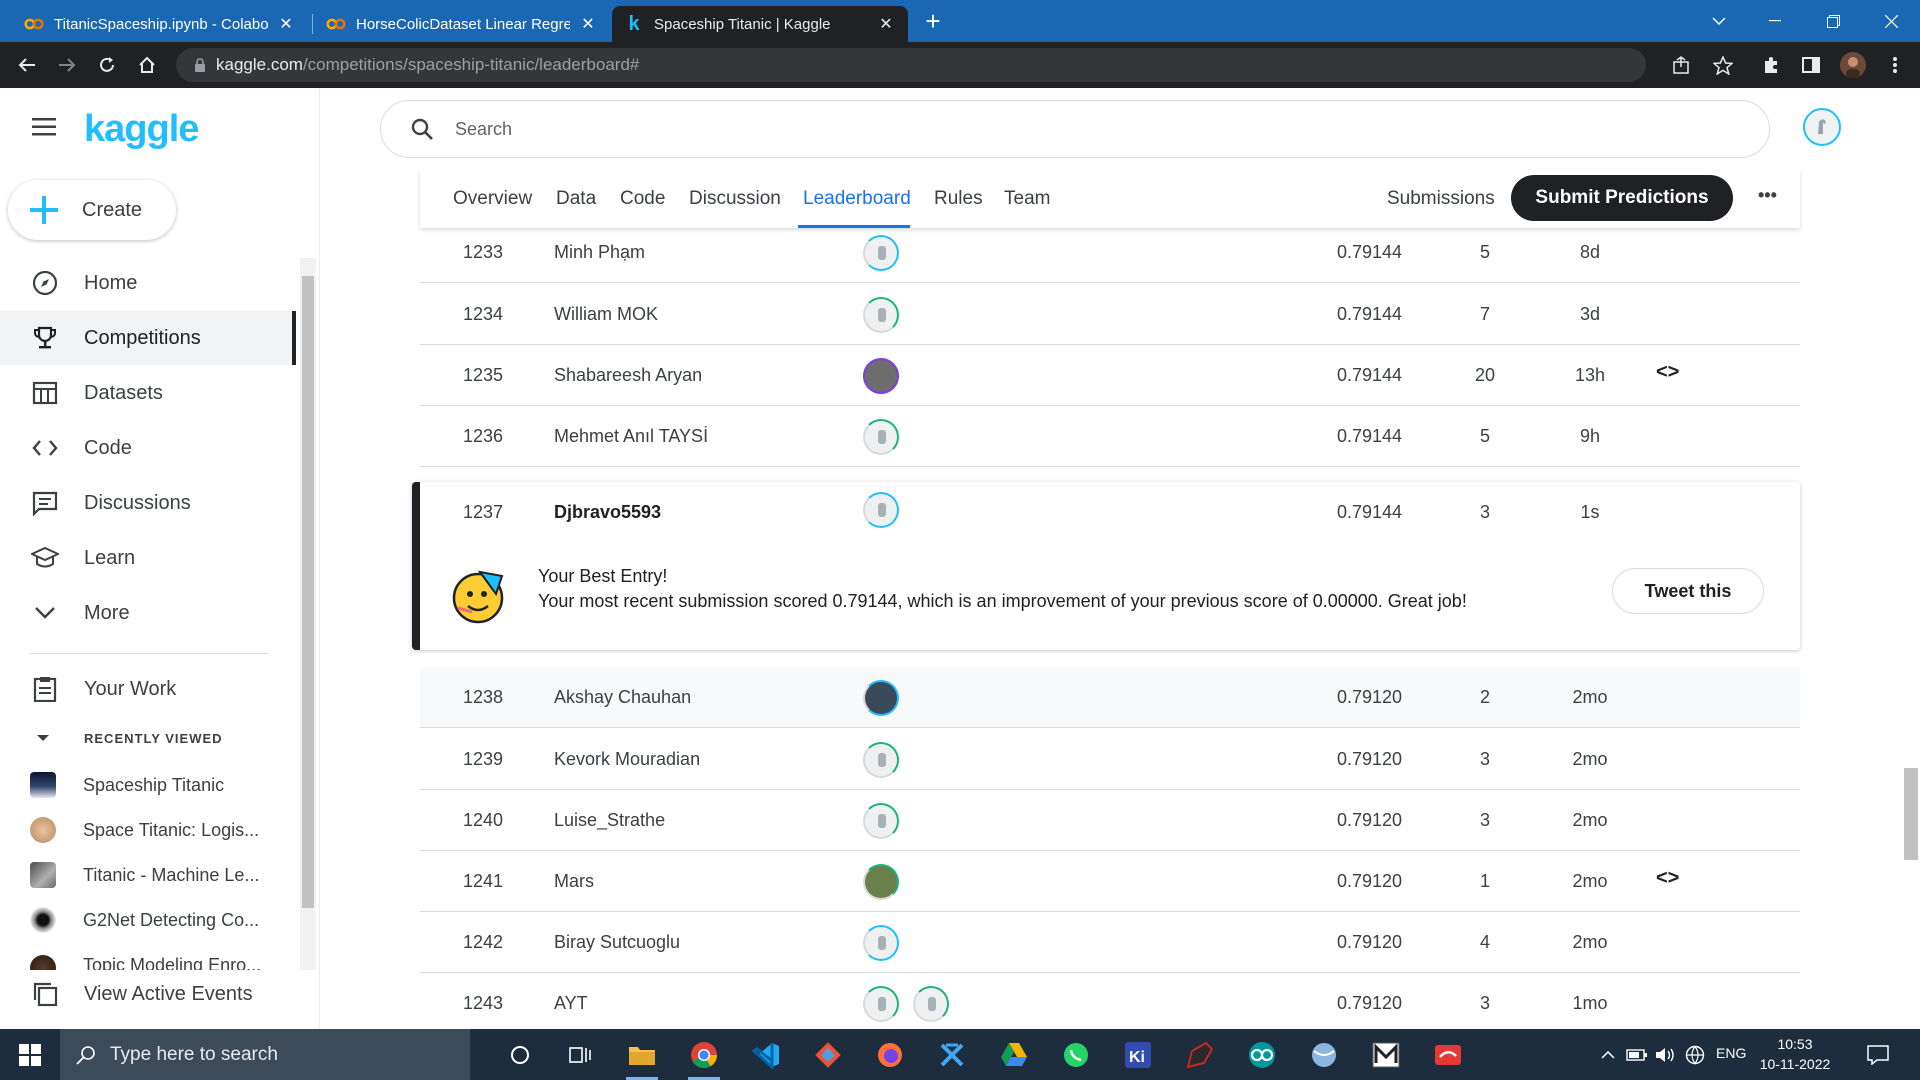  What do you see at coordinates (148, 558) in the screenshot?
I see `sidebar-item-learn: Learn` at bounding box center [148, 558].